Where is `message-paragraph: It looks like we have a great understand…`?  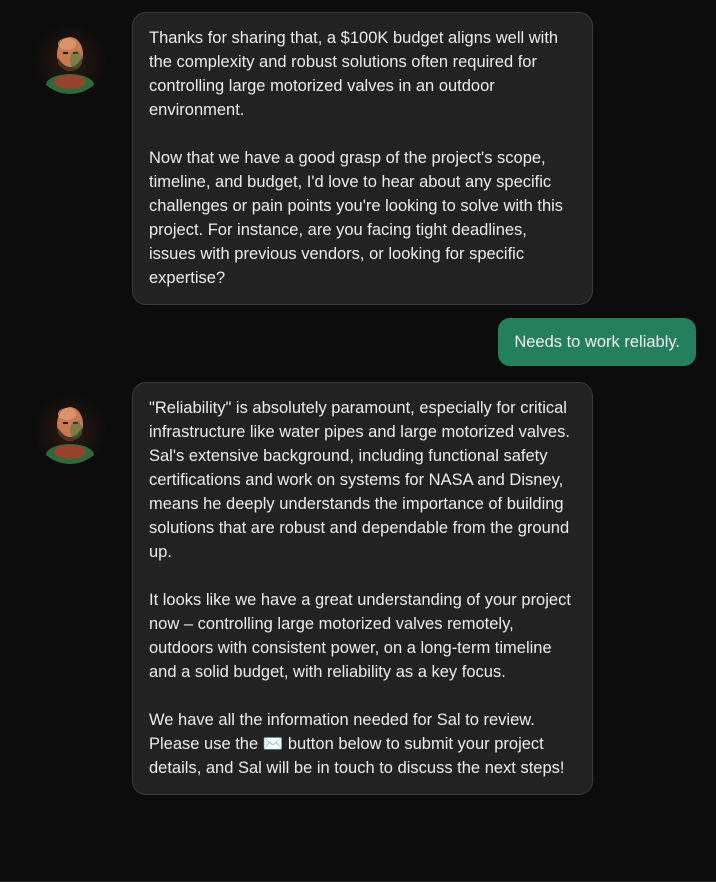
message-paragraph: It looks like we have a great understand… is located at coordinates (360, 636).